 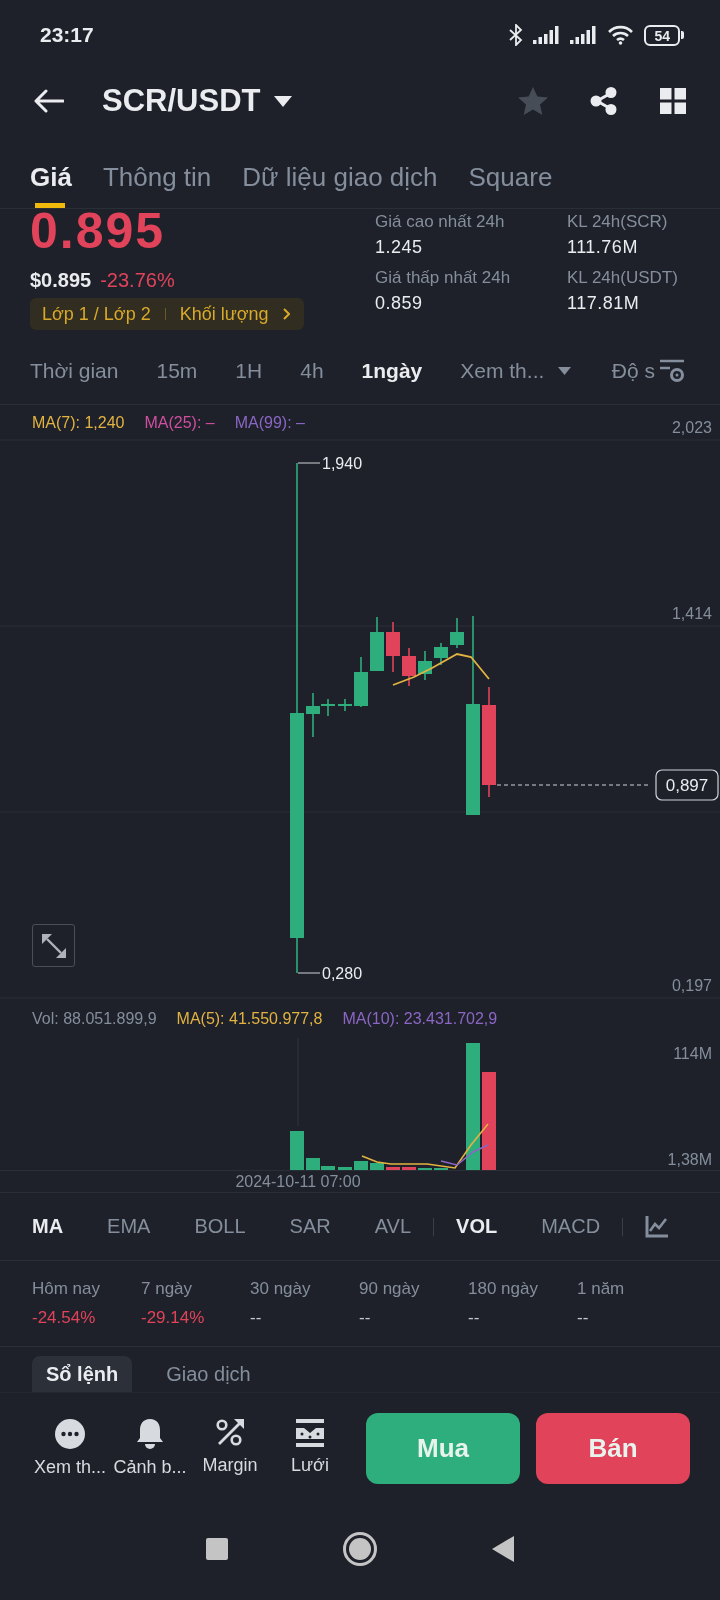 What do you see at coordinates (691, 613) in the screenshot?
I see `price-axis-label: 1,414` at bounding box center [691, 613].